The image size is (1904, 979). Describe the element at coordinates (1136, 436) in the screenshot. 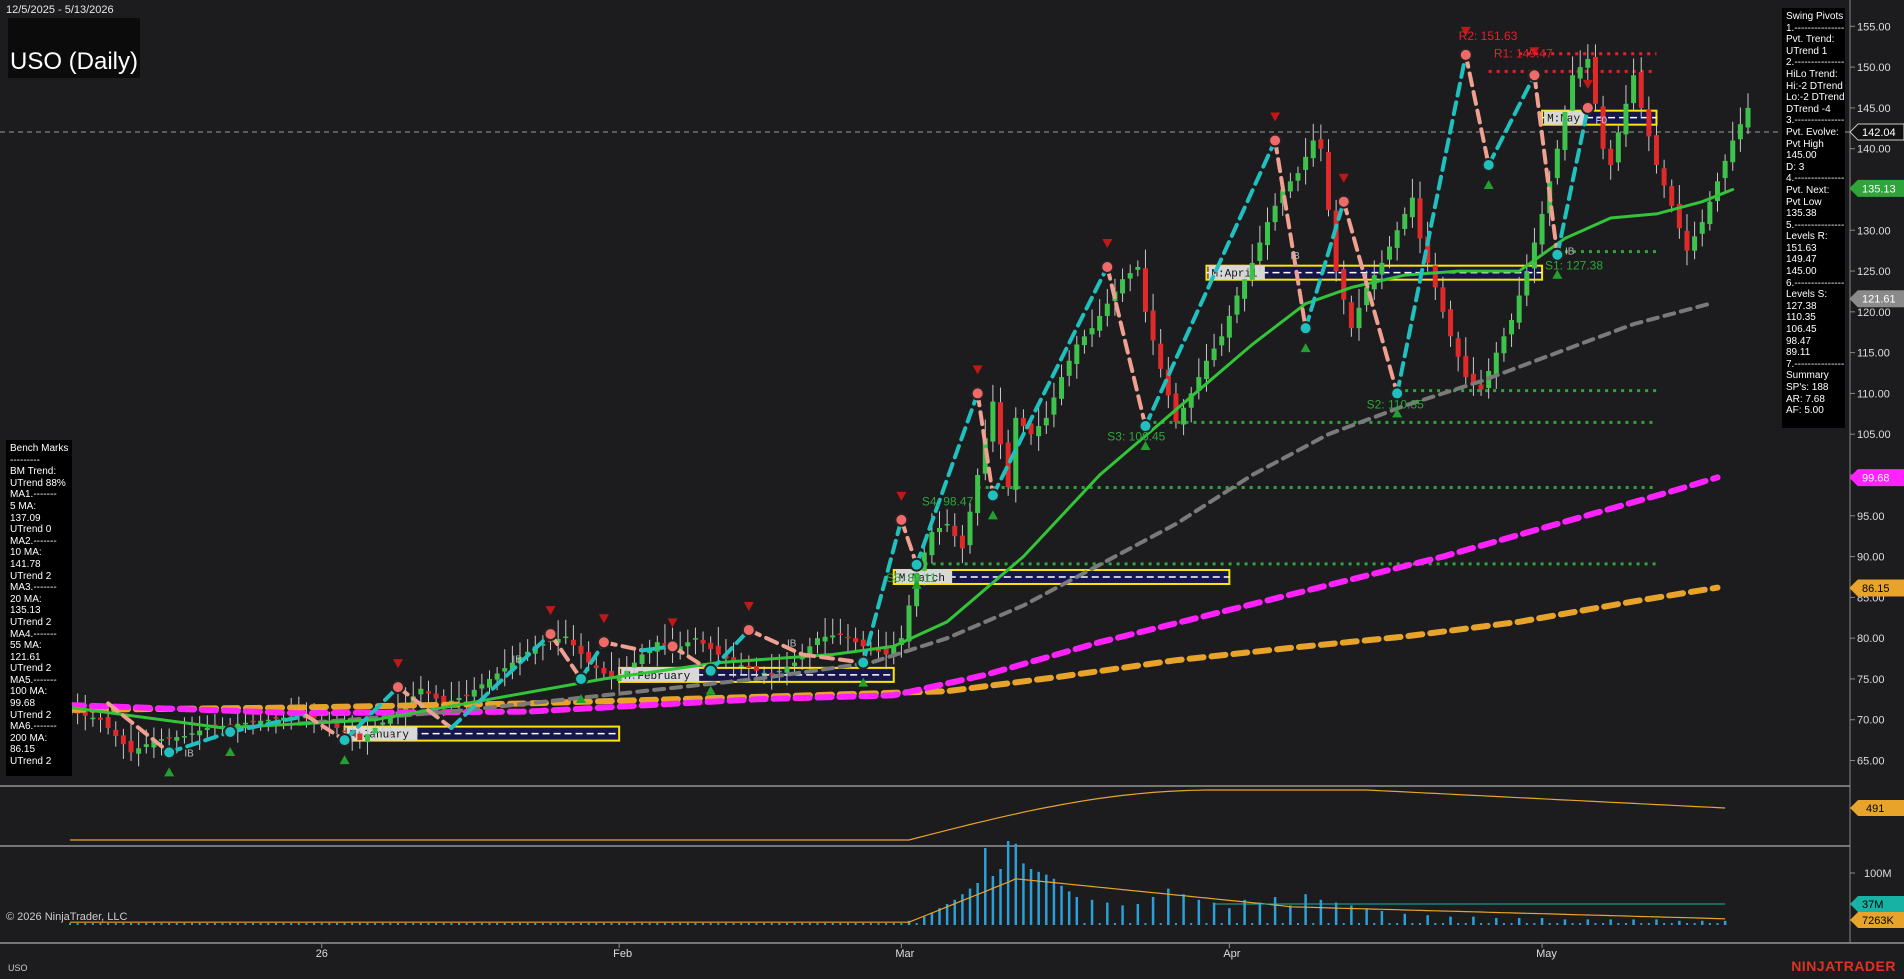

I see `level-label: S3: 106.45` at that location.